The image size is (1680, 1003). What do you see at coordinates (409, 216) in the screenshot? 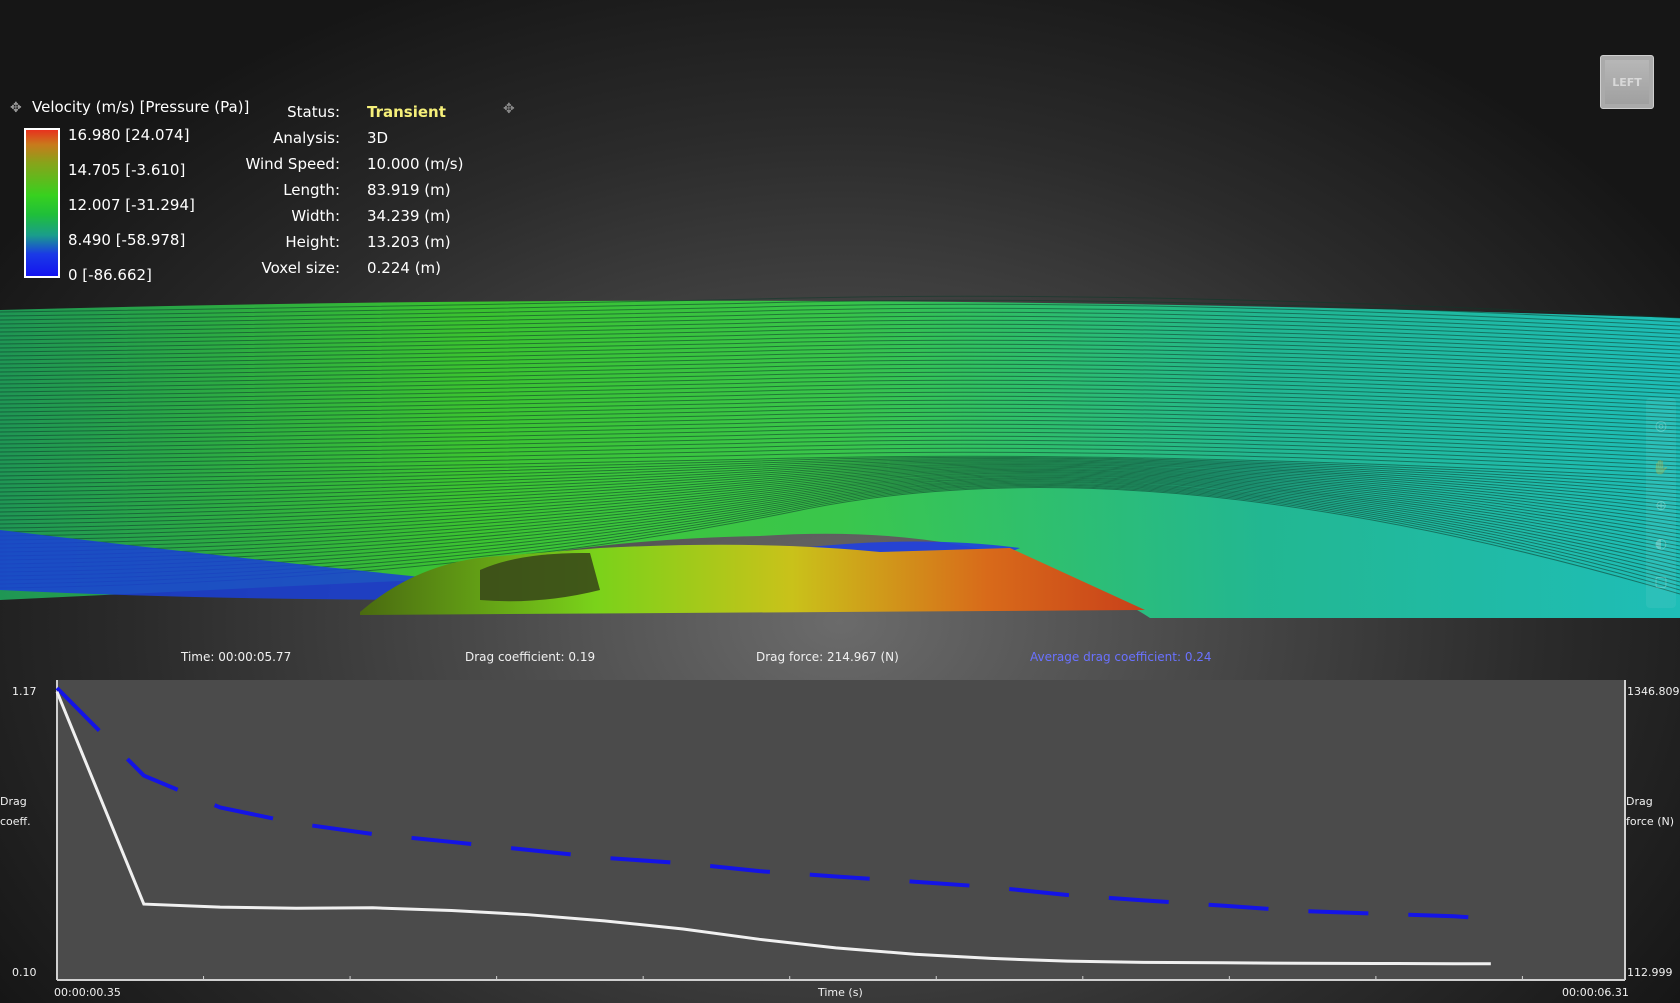
I see `width-value: 34.239 (m)` at bounding box center [409, 216].